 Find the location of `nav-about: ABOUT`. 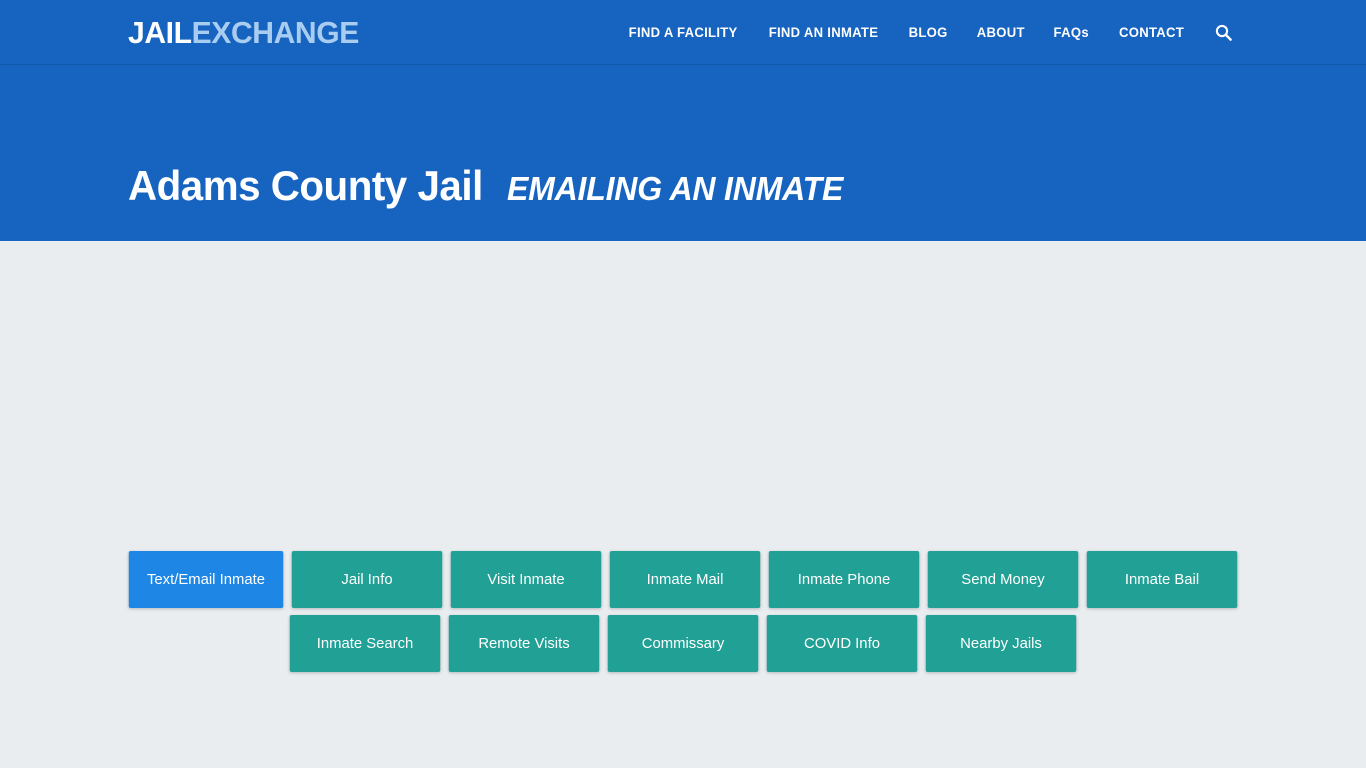

nav-about: ABOUT is located at coordinates (1000, 32).